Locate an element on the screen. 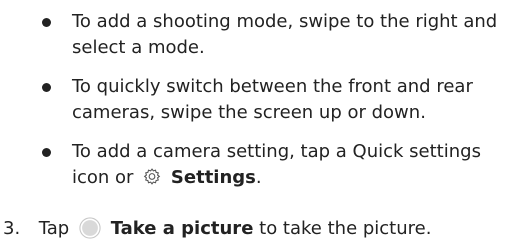  step-suffix: to take the picture. is located at coordinates (345, 228).